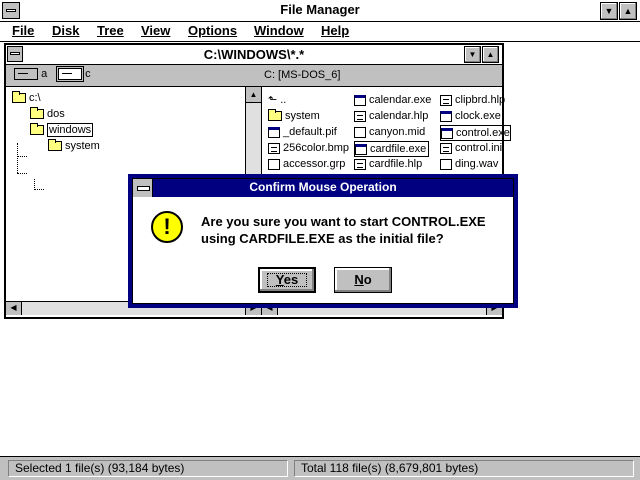  I want to click on file-name: calendar.exe, so click(400, 100).